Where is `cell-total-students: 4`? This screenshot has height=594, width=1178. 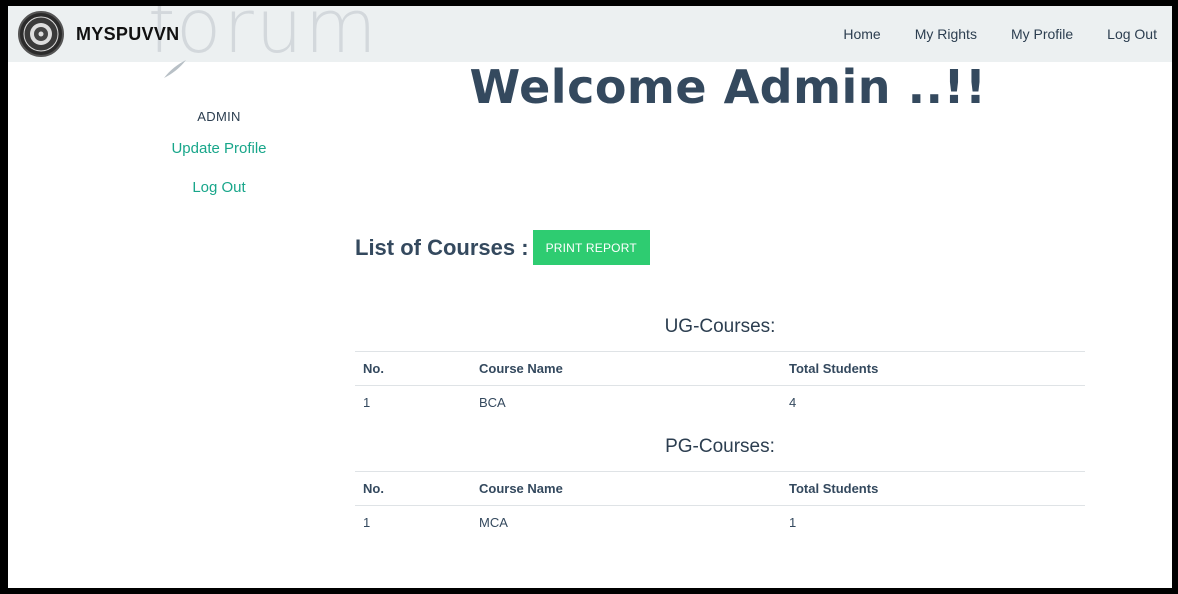
cell-total-students: 4 is located at coordinates (793, 402).